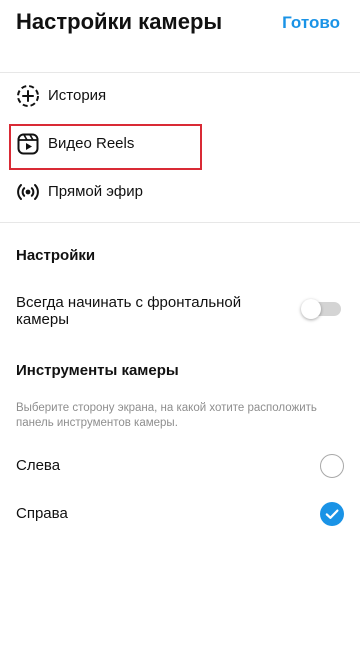 The height and width of the screenshot is (664, 360). What do you see at coordinates (95, 191) in the screenshot?
I see `live-mode-label: Прямой эфир` at bounding box center [95, 191].